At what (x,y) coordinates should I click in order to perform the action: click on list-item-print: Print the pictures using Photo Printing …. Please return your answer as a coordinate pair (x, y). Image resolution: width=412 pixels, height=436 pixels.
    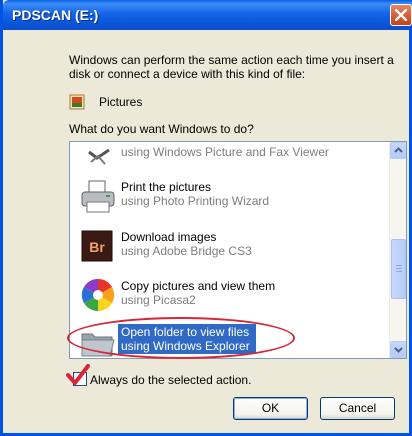
    Looking at the image, I should click on (229, 195).